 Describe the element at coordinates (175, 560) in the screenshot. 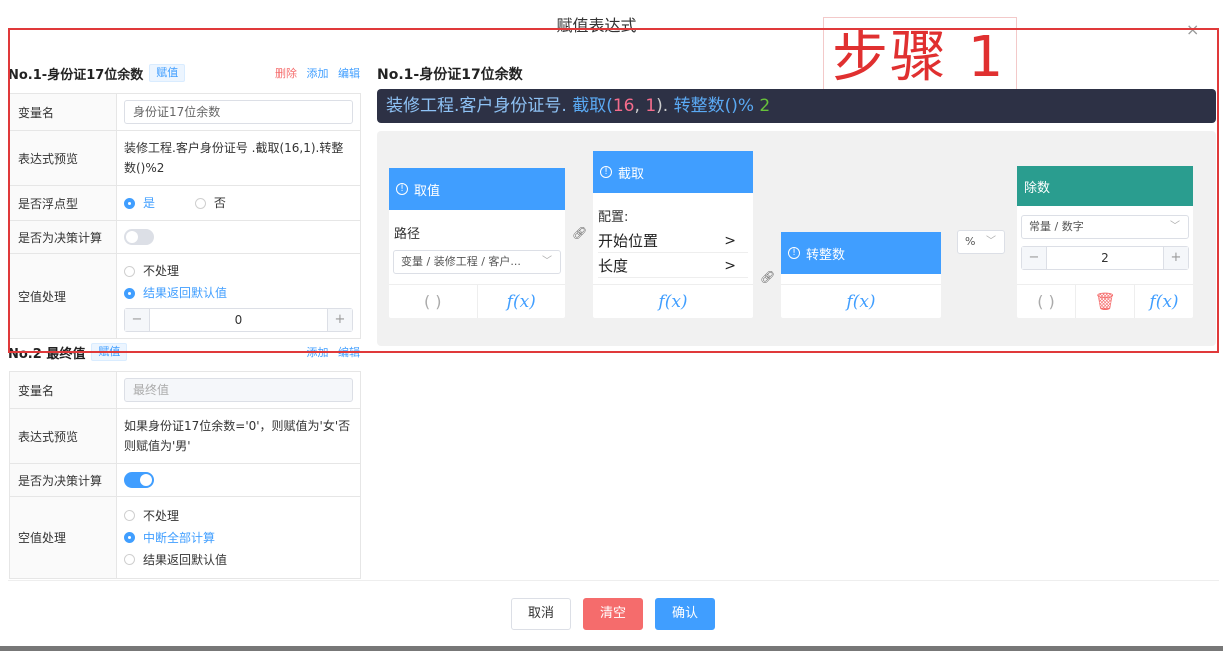

I see `null-default-radio: 结果返回默认值` at that location.